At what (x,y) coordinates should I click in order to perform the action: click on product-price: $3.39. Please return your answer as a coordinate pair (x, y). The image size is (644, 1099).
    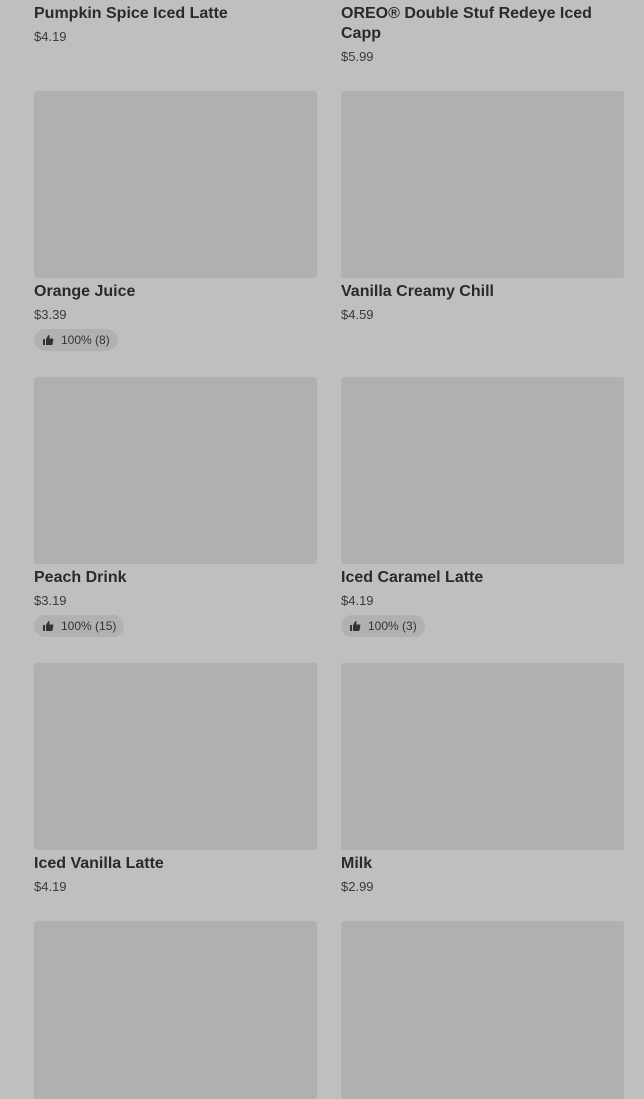
    Looking at the image, I should click on (50, 314).